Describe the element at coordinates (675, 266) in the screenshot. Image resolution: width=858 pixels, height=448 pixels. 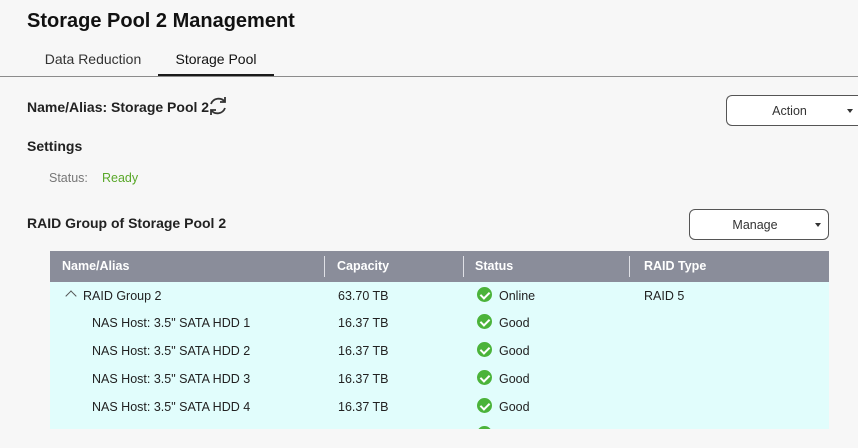
I see `column-header-raid-type: RAID Type` at that location.